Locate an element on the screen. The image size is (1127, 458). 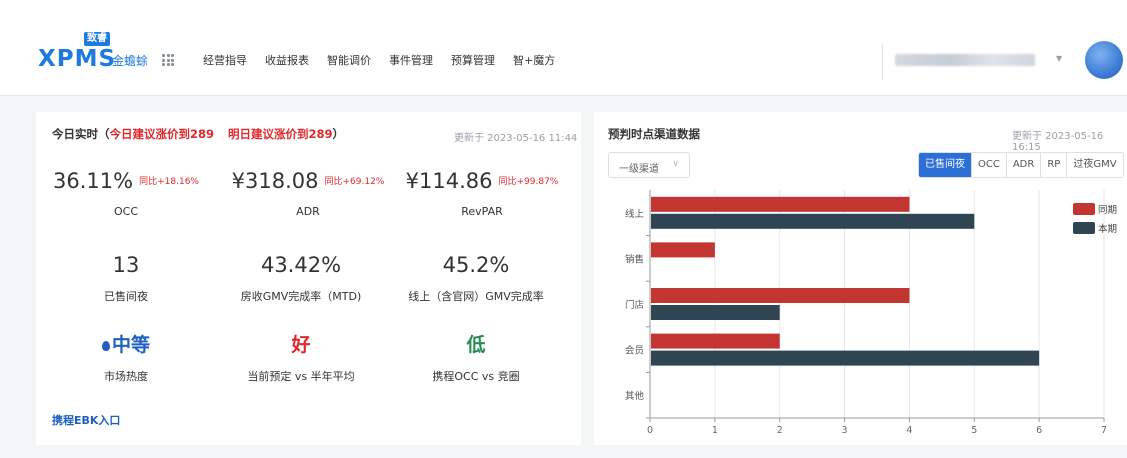
main-nav: 经营指导 收益报表 智能调价 事件管理 预算管理 智+魔方 is located at coordinates (379, 65).